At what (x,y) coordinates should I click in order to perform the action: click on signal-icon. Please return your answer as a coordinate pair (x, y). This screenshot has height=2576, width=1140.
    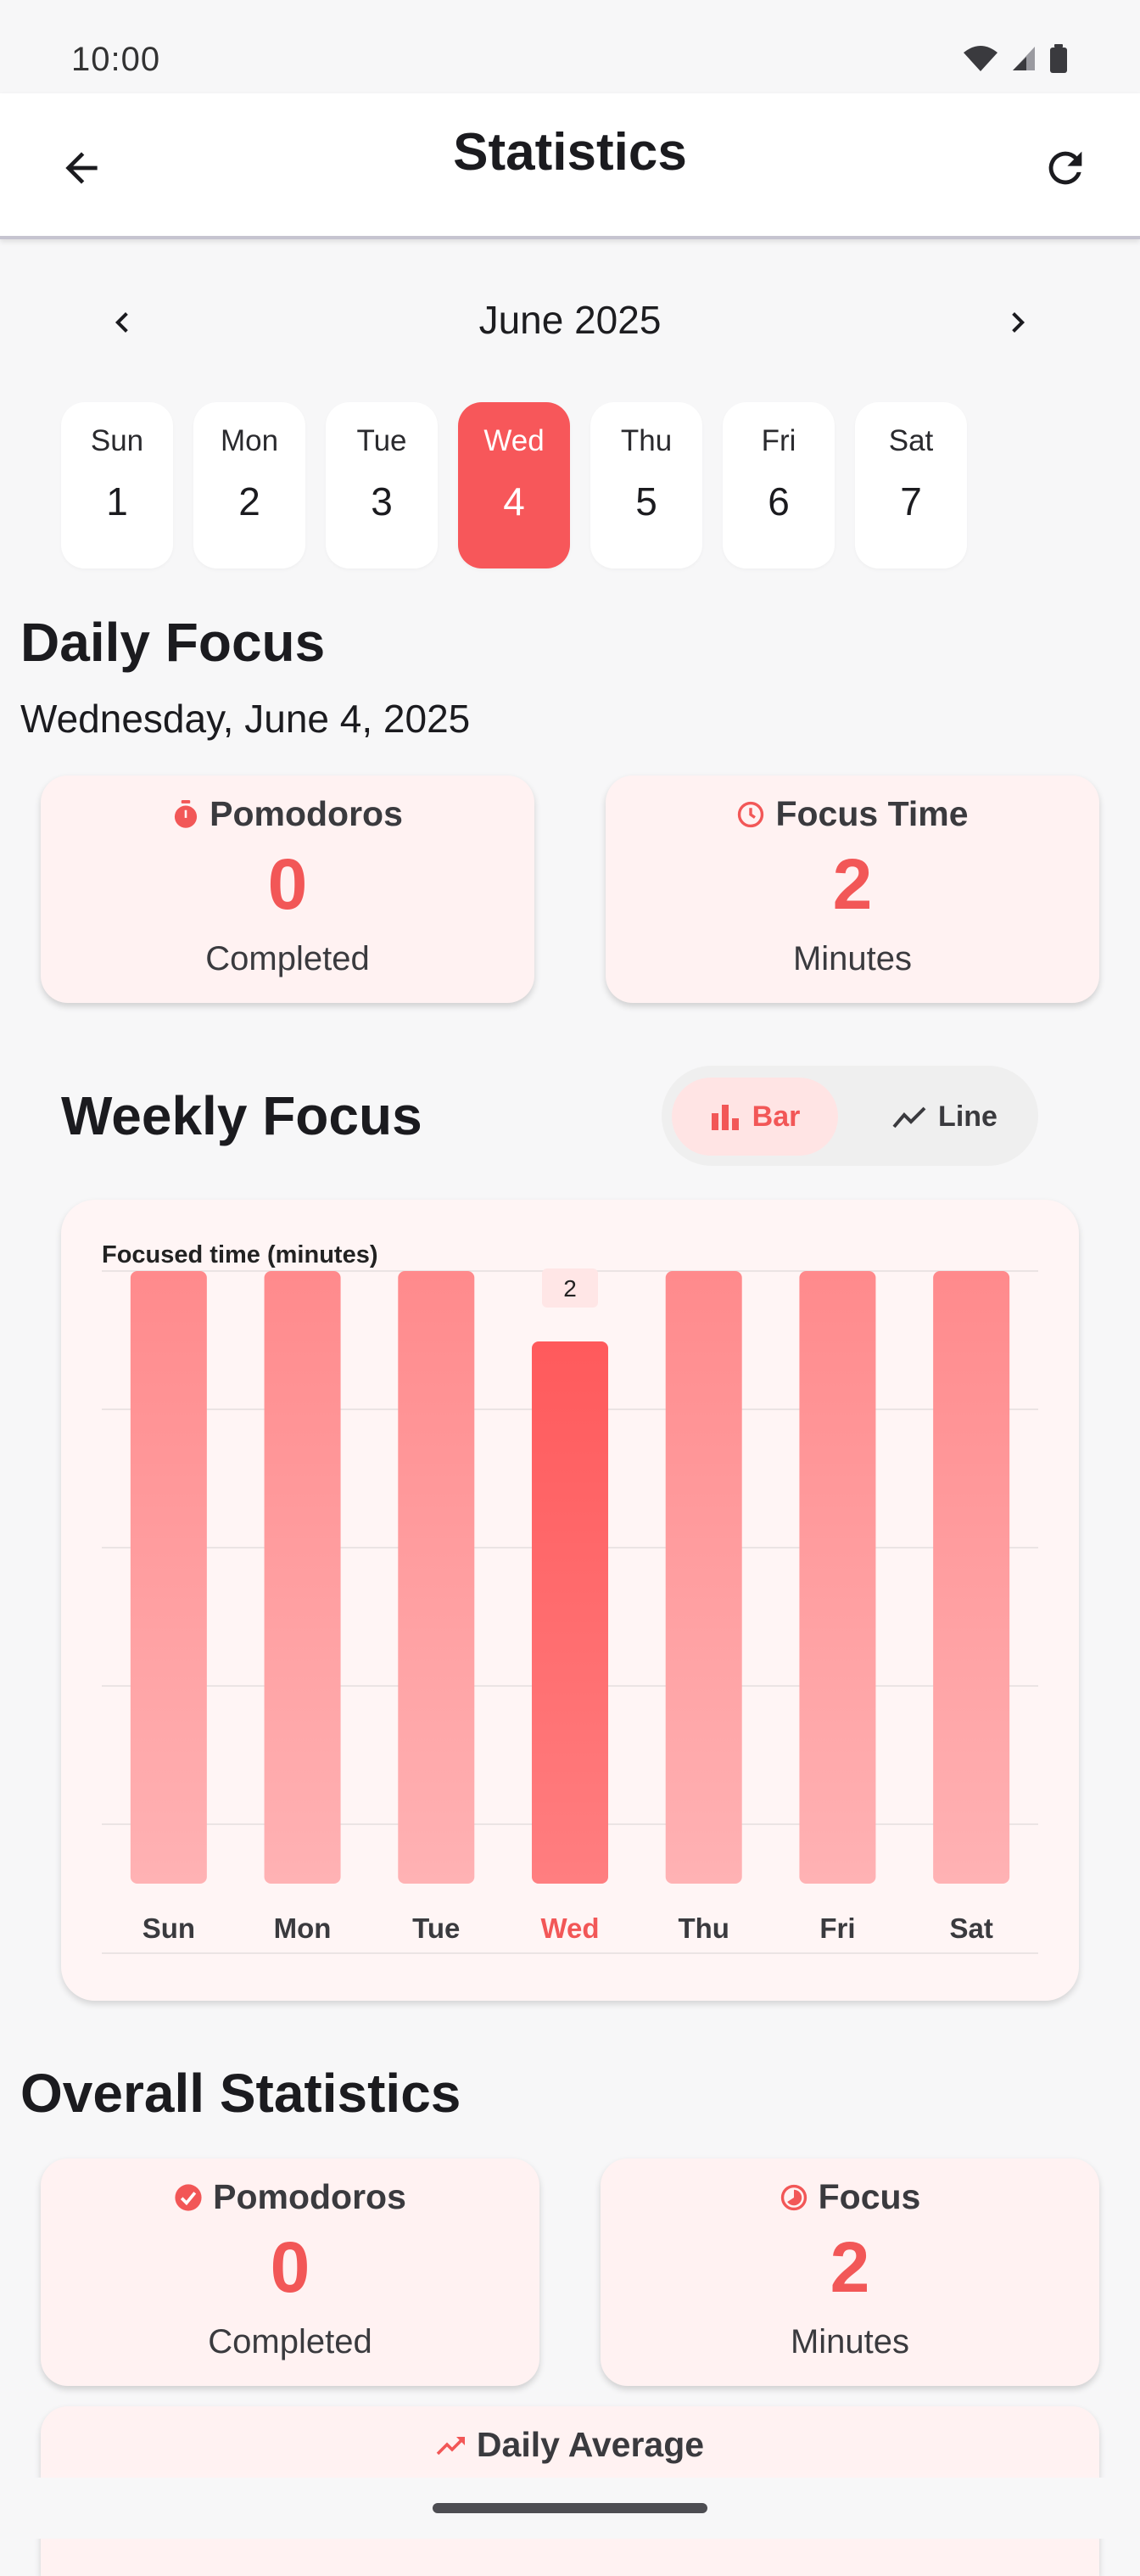
    Looking at the image, I should click on (1024, 58).